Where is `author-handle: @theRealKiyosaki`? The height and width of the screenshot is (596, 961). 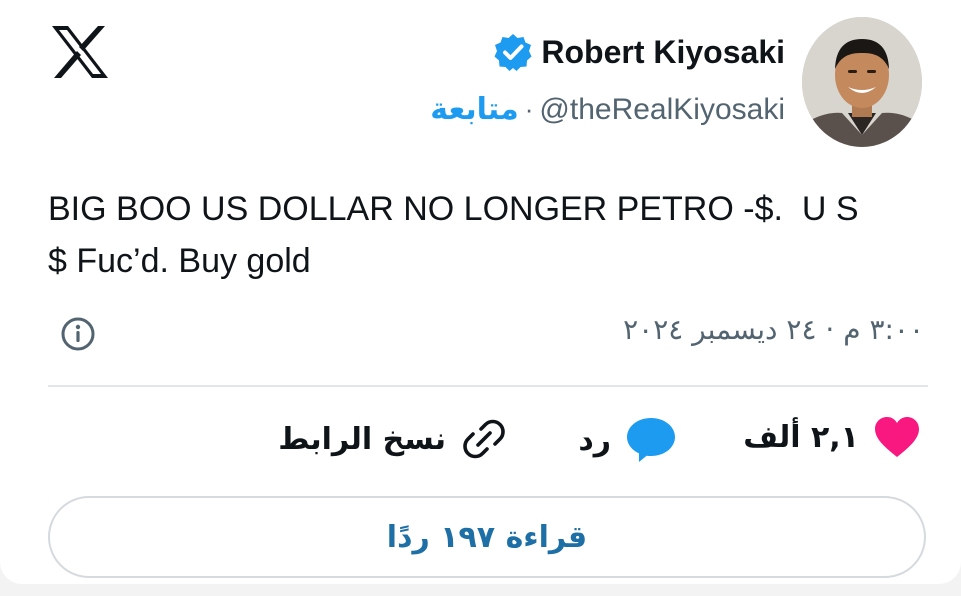 author-handle: @theRealKiyosaki is located at coordinates (662, 110).